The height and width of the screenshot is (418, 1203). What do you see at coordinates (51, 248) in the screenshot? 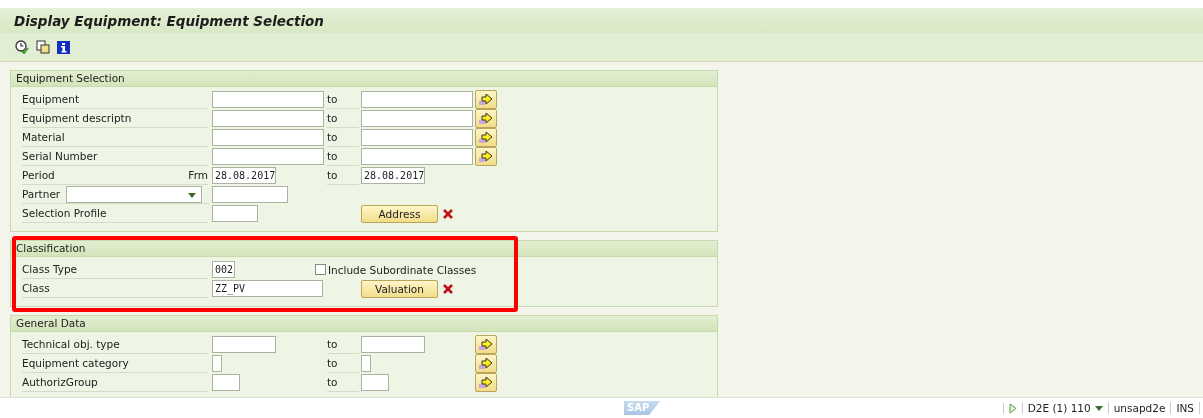
I see `section-title: Classification` at bounding box center [51, 248].